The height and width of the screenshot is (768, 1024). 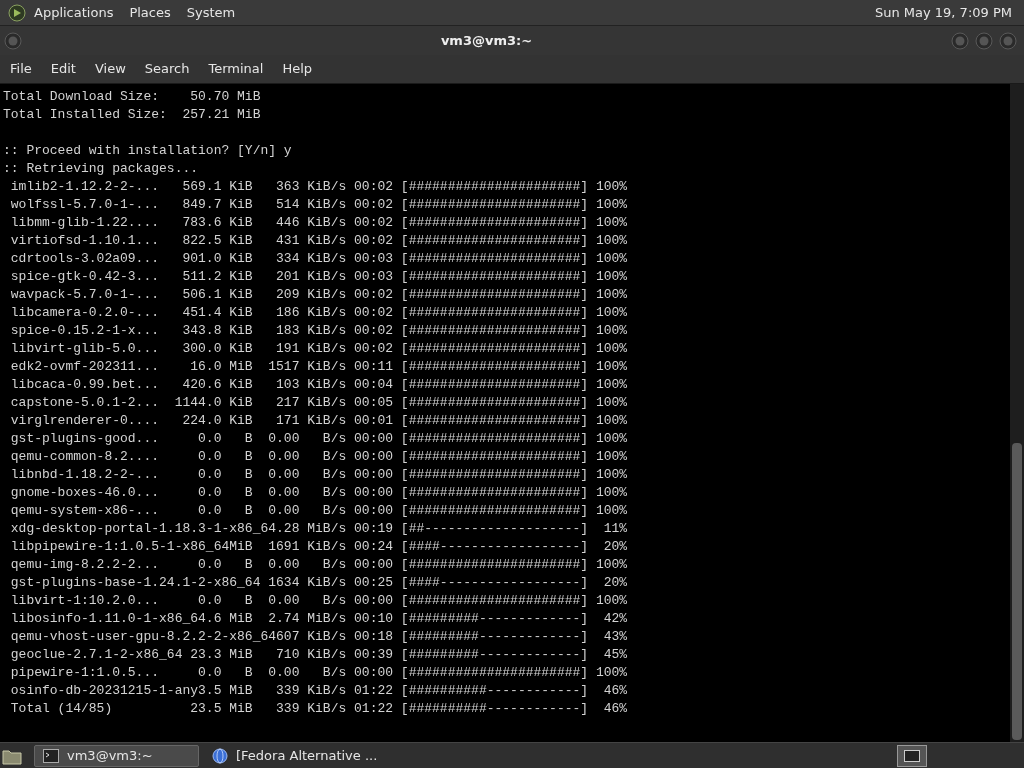 I want to click on terminal-line: gst-plugins-good... 0.0 B 0.00 B/s 00:00 [######################] 100%, so click(x=318, y=439).